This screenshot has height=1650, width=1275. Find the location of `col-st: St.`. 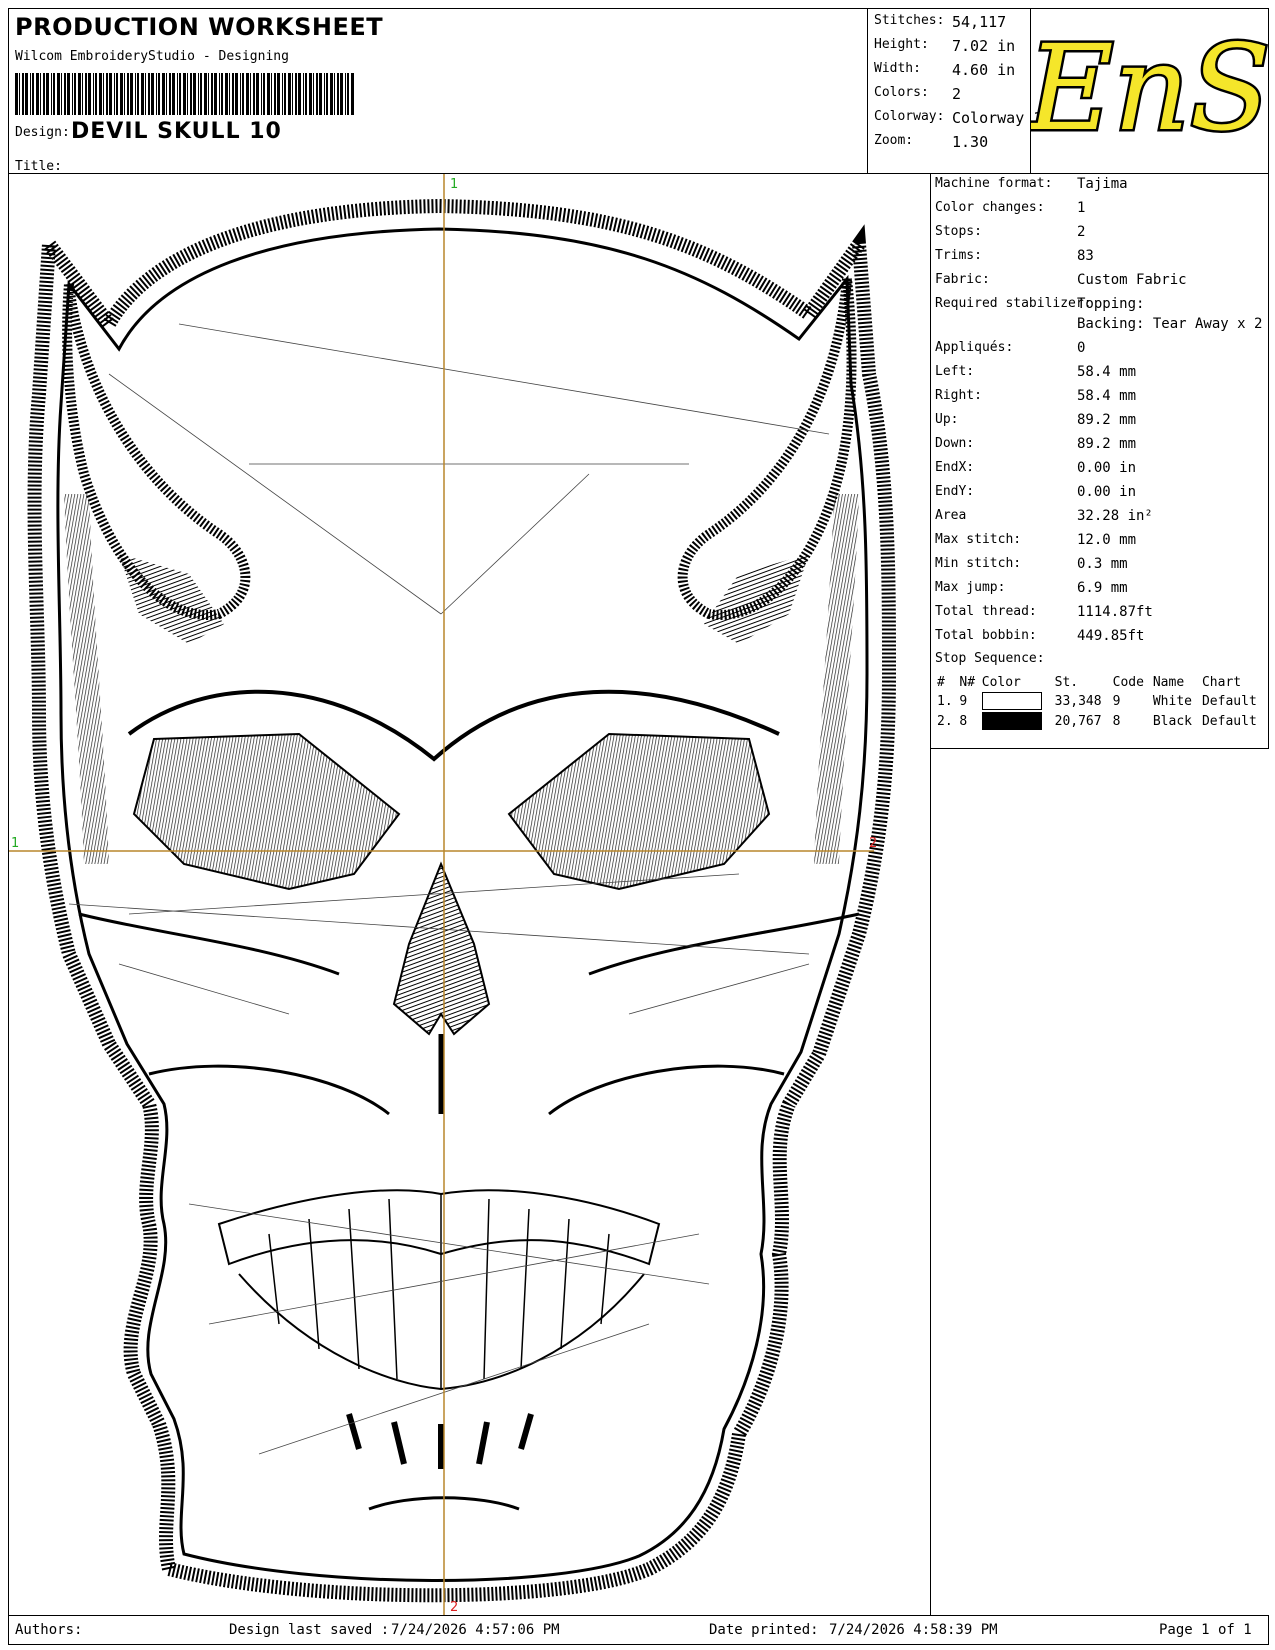

col-st: St. is located at coordinates (1066, 682).